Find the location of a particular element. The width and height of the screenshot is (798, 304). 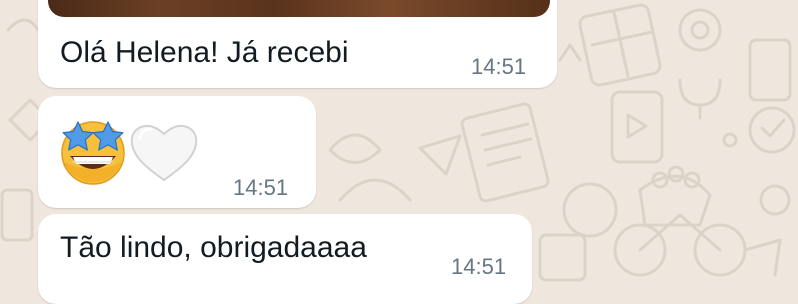

shared-photo-preview is located at coordinates (299, 8).